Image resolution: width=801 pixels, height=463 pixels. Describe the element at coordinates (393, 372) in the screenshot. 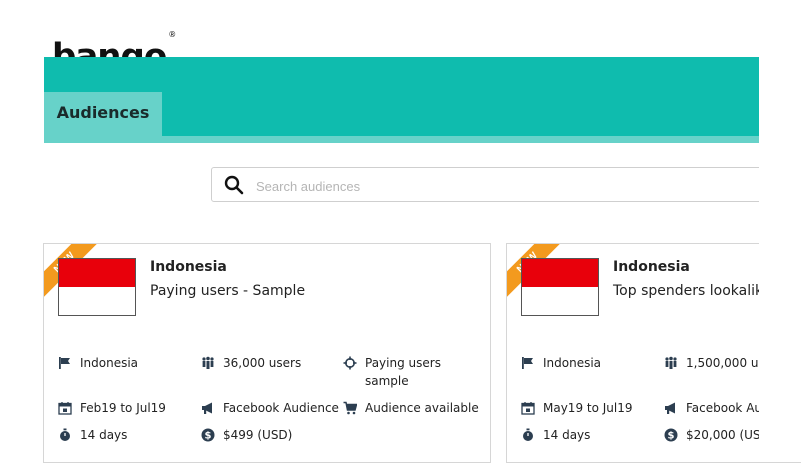

I see `meta-target: Paying users sample` at that location.